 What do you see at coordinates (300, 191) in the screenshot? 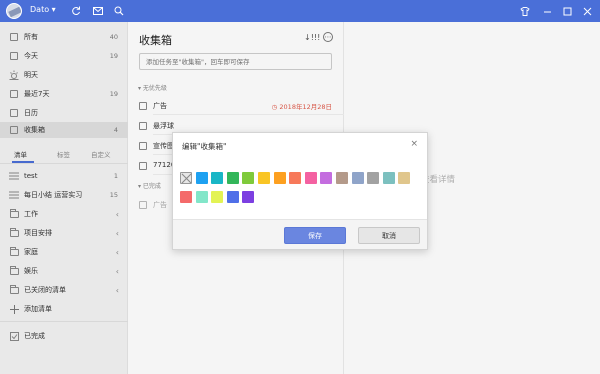
I see `edit-list-dialog: 编辑"收集箱" × 保存 取消` at bounding box center [300, 191].